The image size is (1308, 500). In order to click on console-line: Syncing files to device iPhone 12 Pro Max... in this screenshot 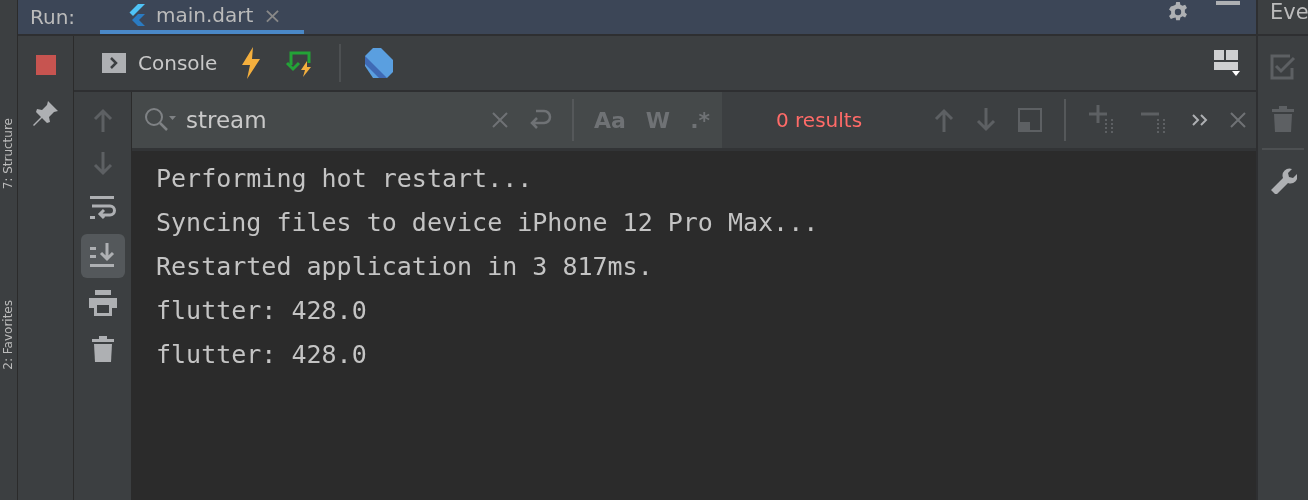, I will do `click(488, 223)`.